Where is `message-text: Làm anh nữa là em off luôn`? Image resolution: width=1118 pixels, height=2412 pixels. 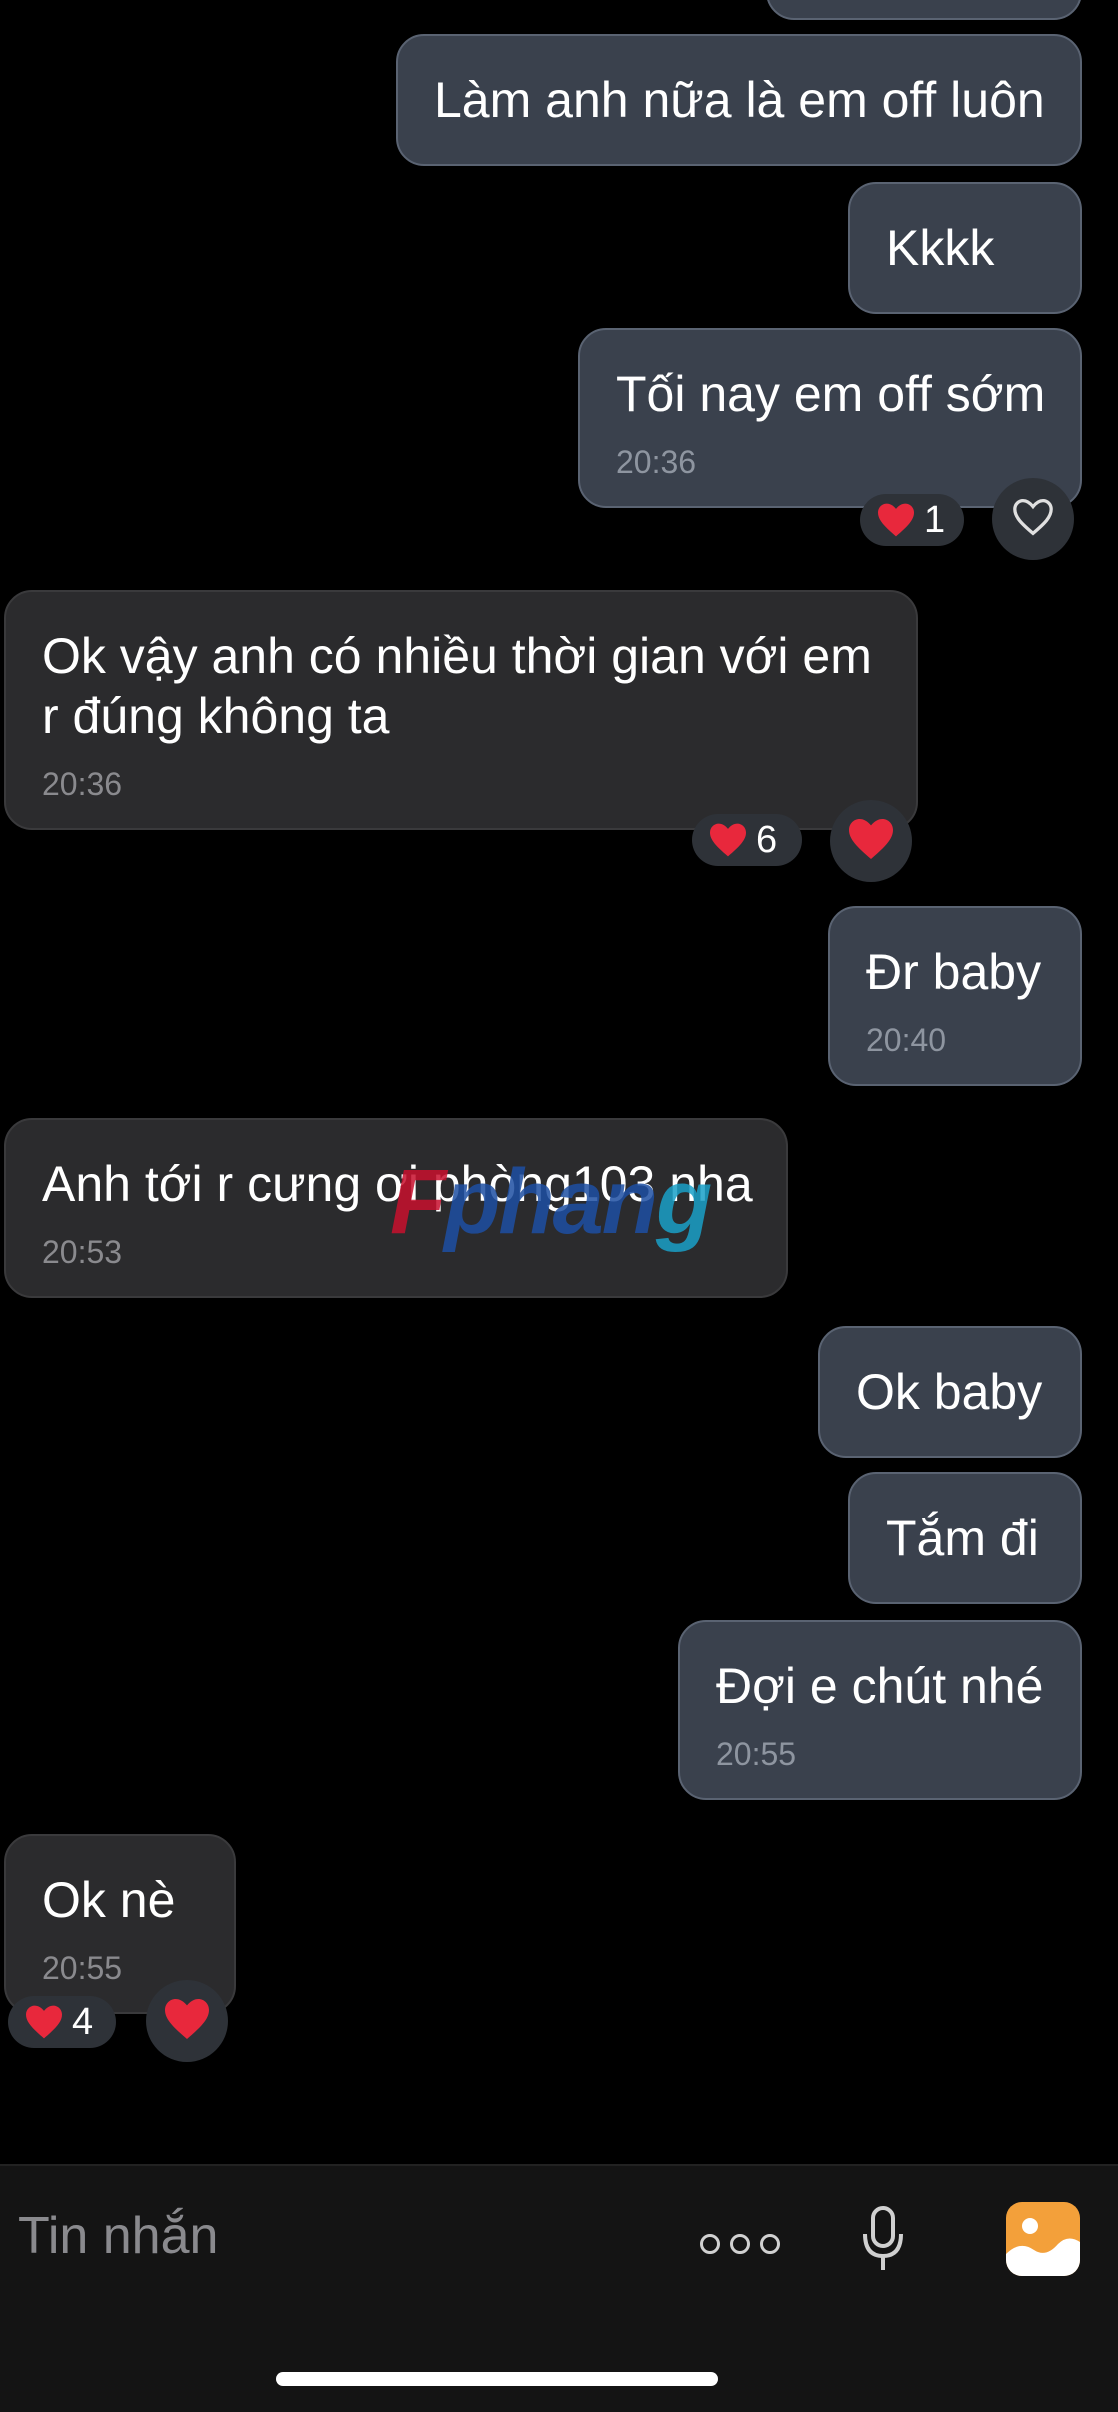
message-text: Làm anh nữa là em off luôn is located at coordinates (739, 100).